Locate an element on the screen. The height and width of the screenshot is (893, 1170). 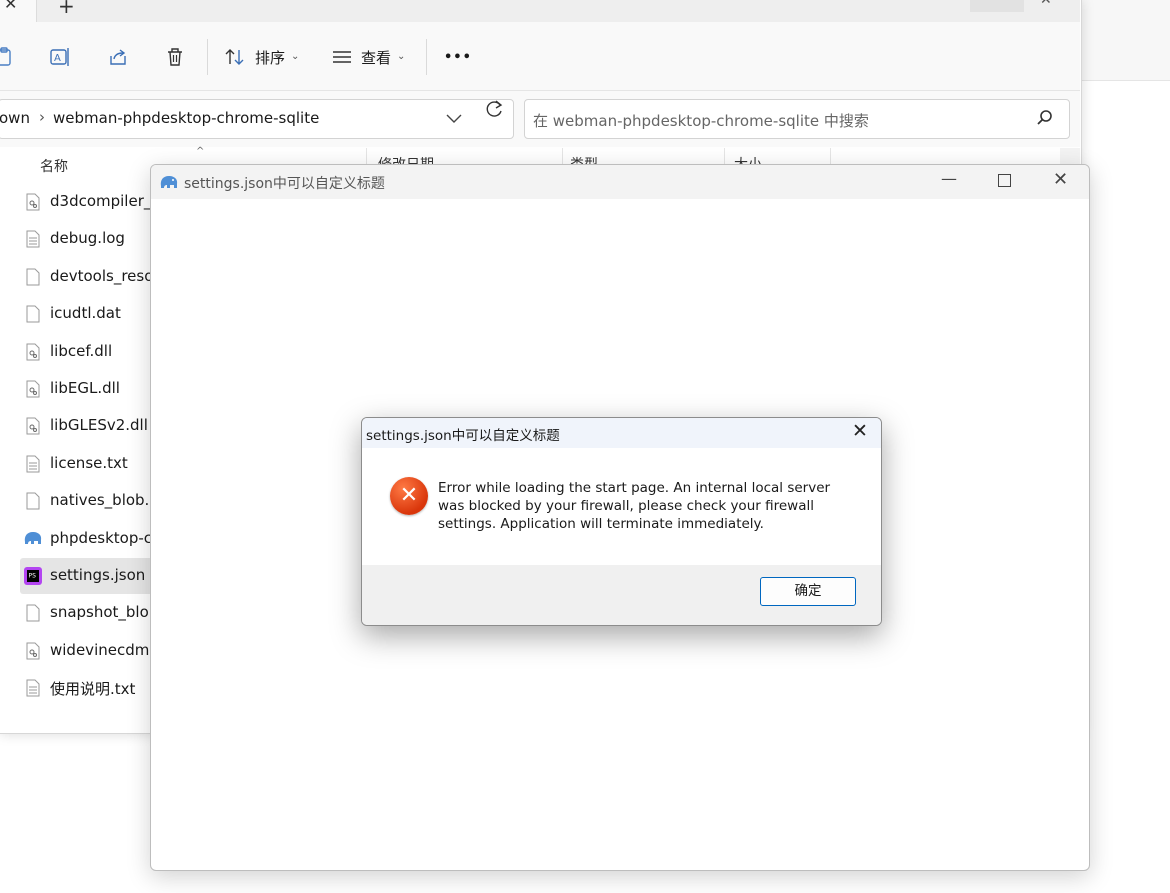
breadcrumb-current: webman-phpdesktop-chrome-sqlite is located at coordinates (186, 118).